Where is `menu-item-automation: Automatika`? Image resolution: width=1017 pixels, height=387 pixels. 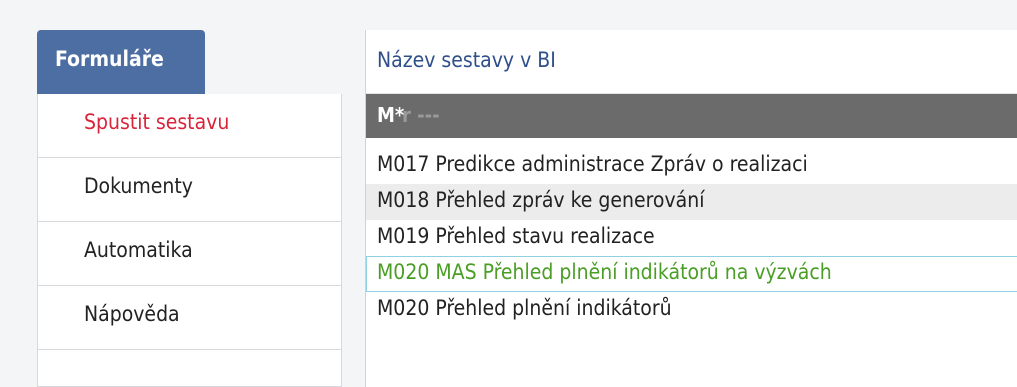
menu-item-automation: Automatika is located at coordinates (189, 254).